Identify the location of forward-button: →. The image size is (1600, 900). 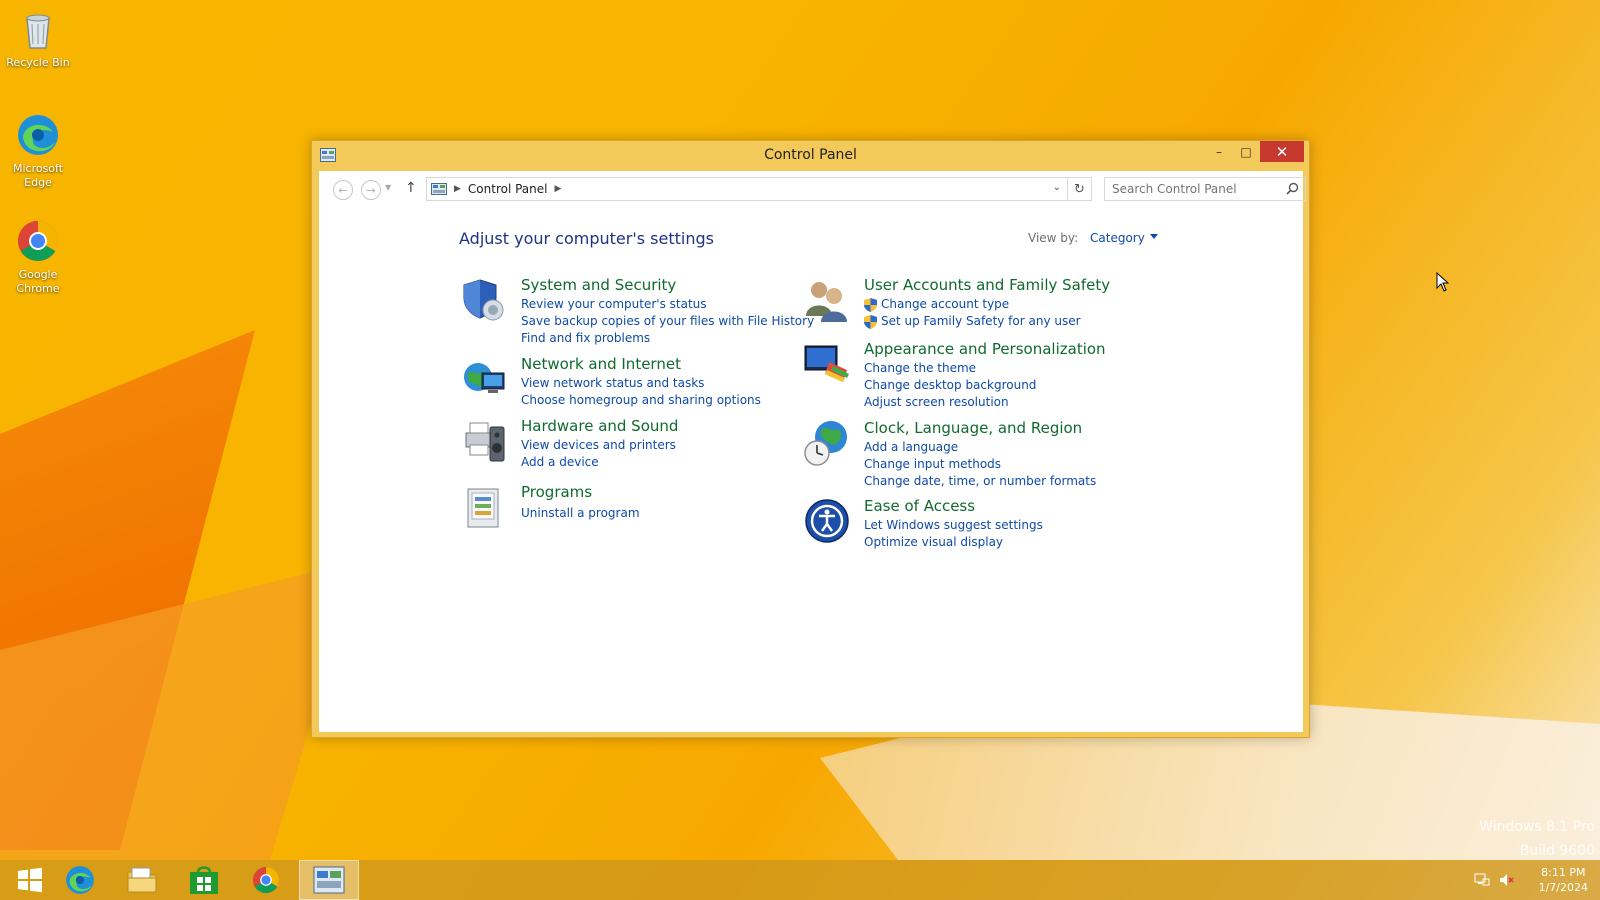
(371, 190).